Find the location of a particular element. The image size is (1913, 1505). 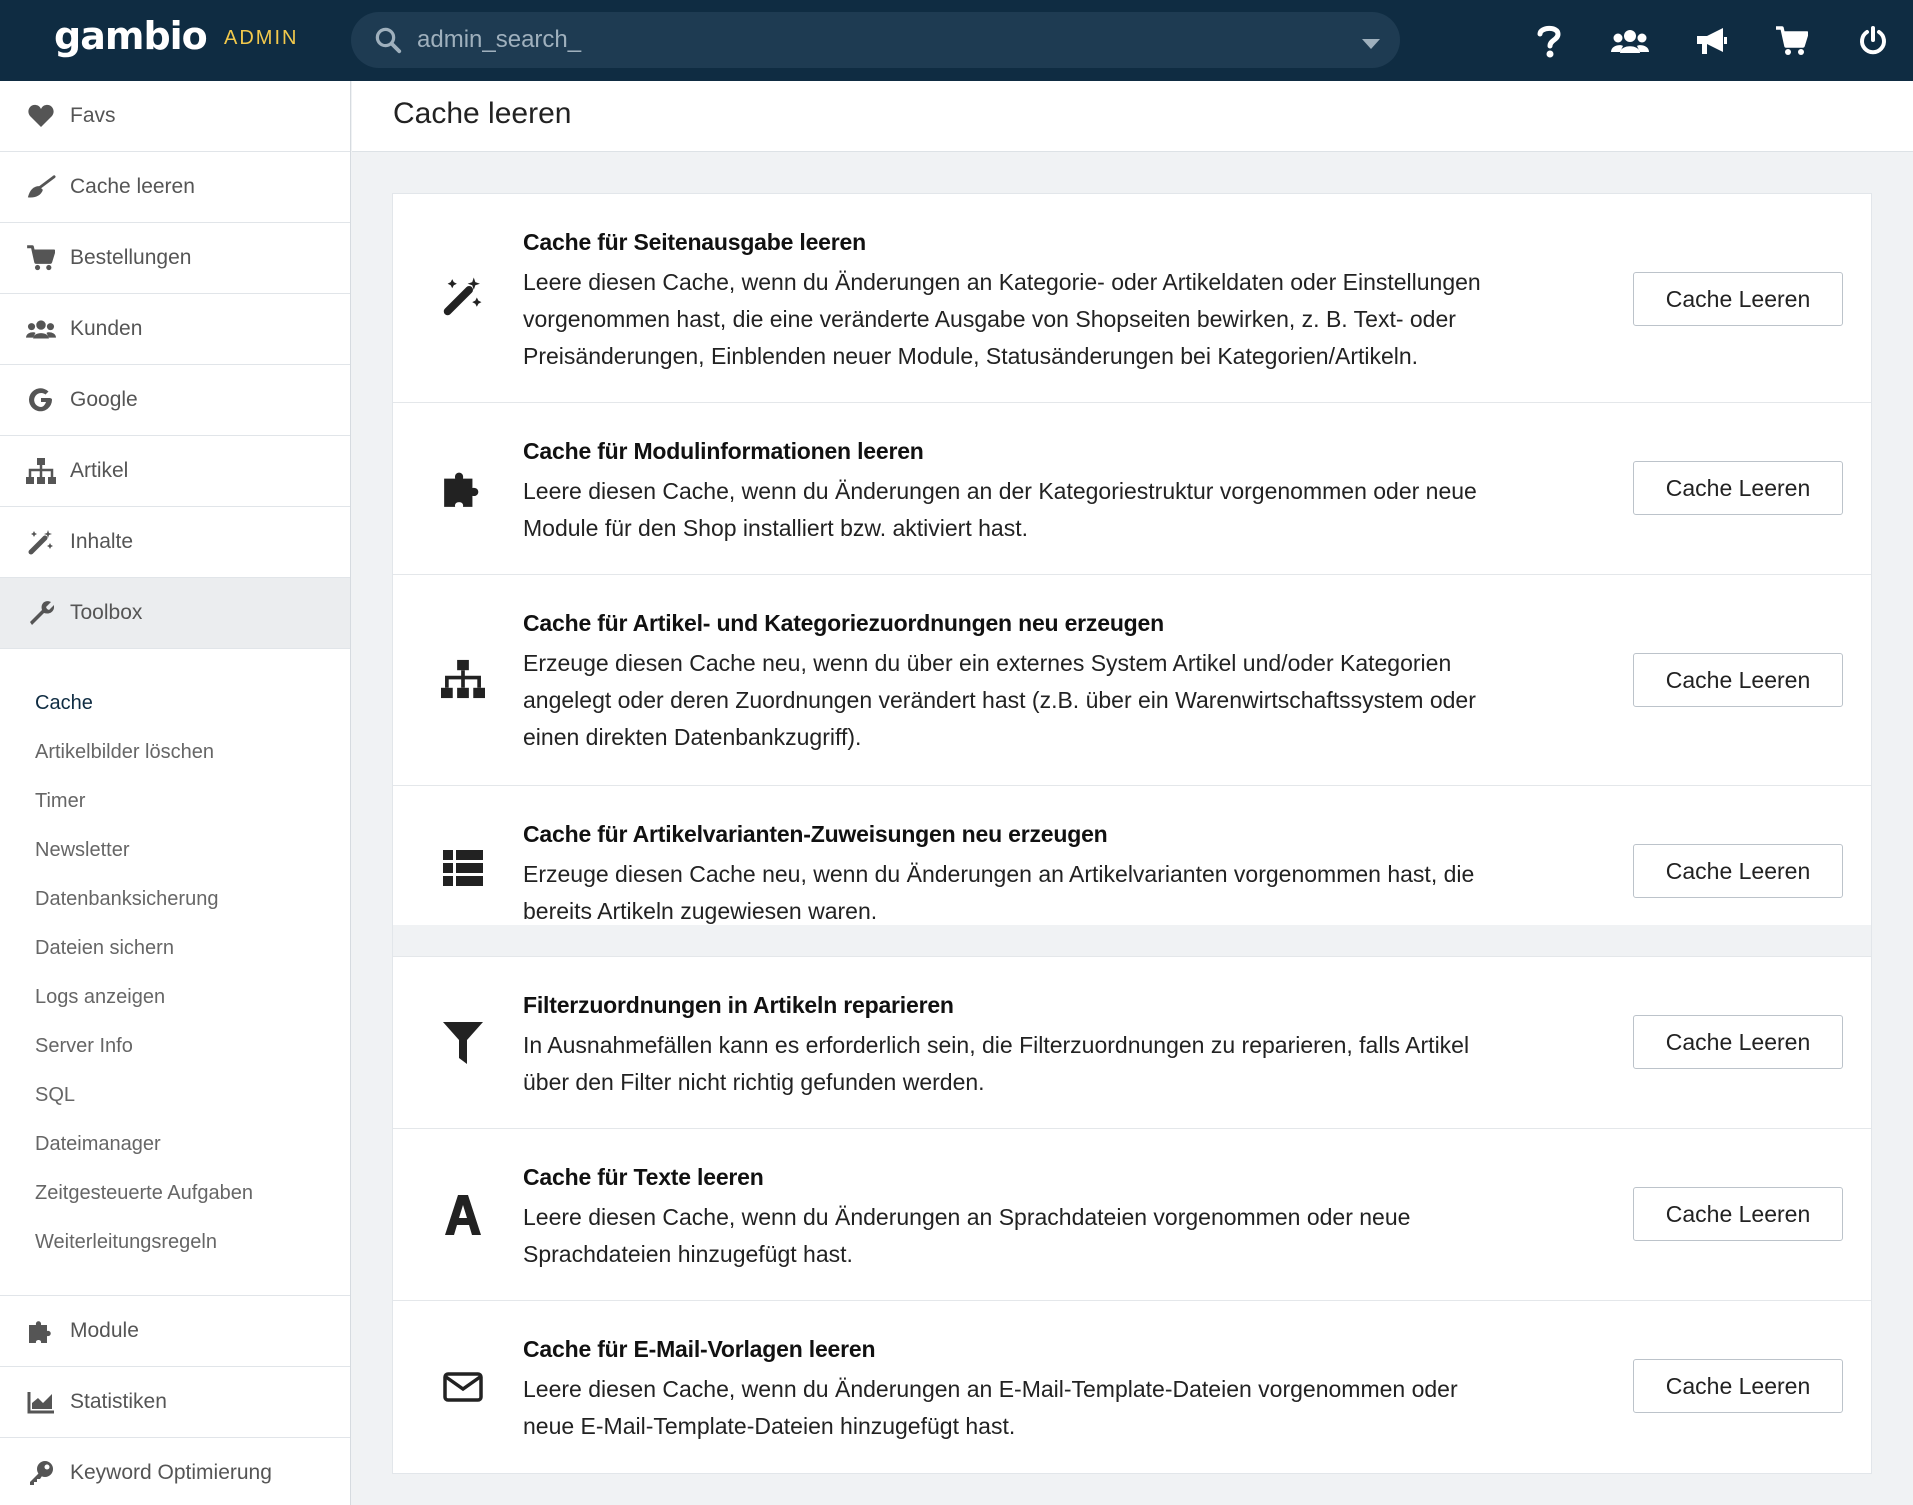

sidebar-item-favs: Favs is located at coordinates (175, 116).